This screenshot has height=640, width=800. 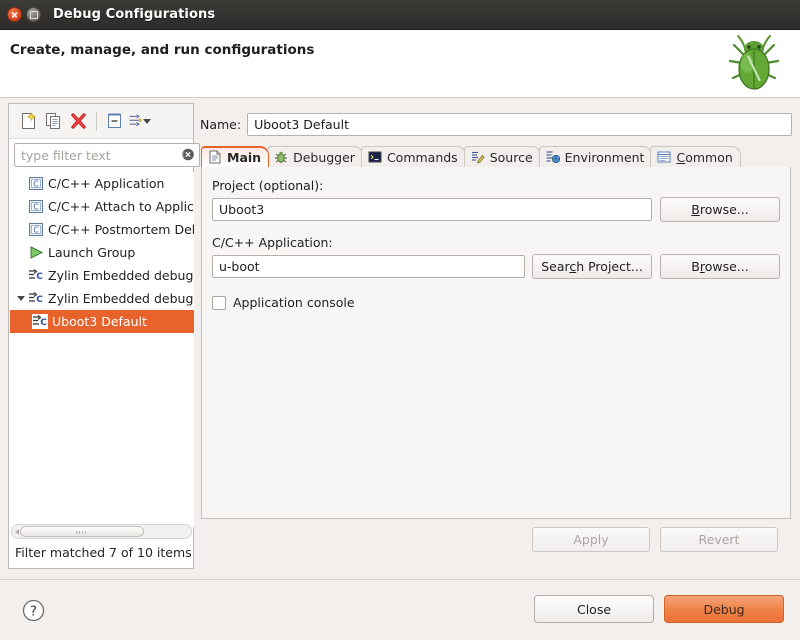 What do you see at coordinates (121, 229) in the screenshot?
I see `tree-item-label: C/C++ Postmortem Debugger` at bounding box center [121, 229].